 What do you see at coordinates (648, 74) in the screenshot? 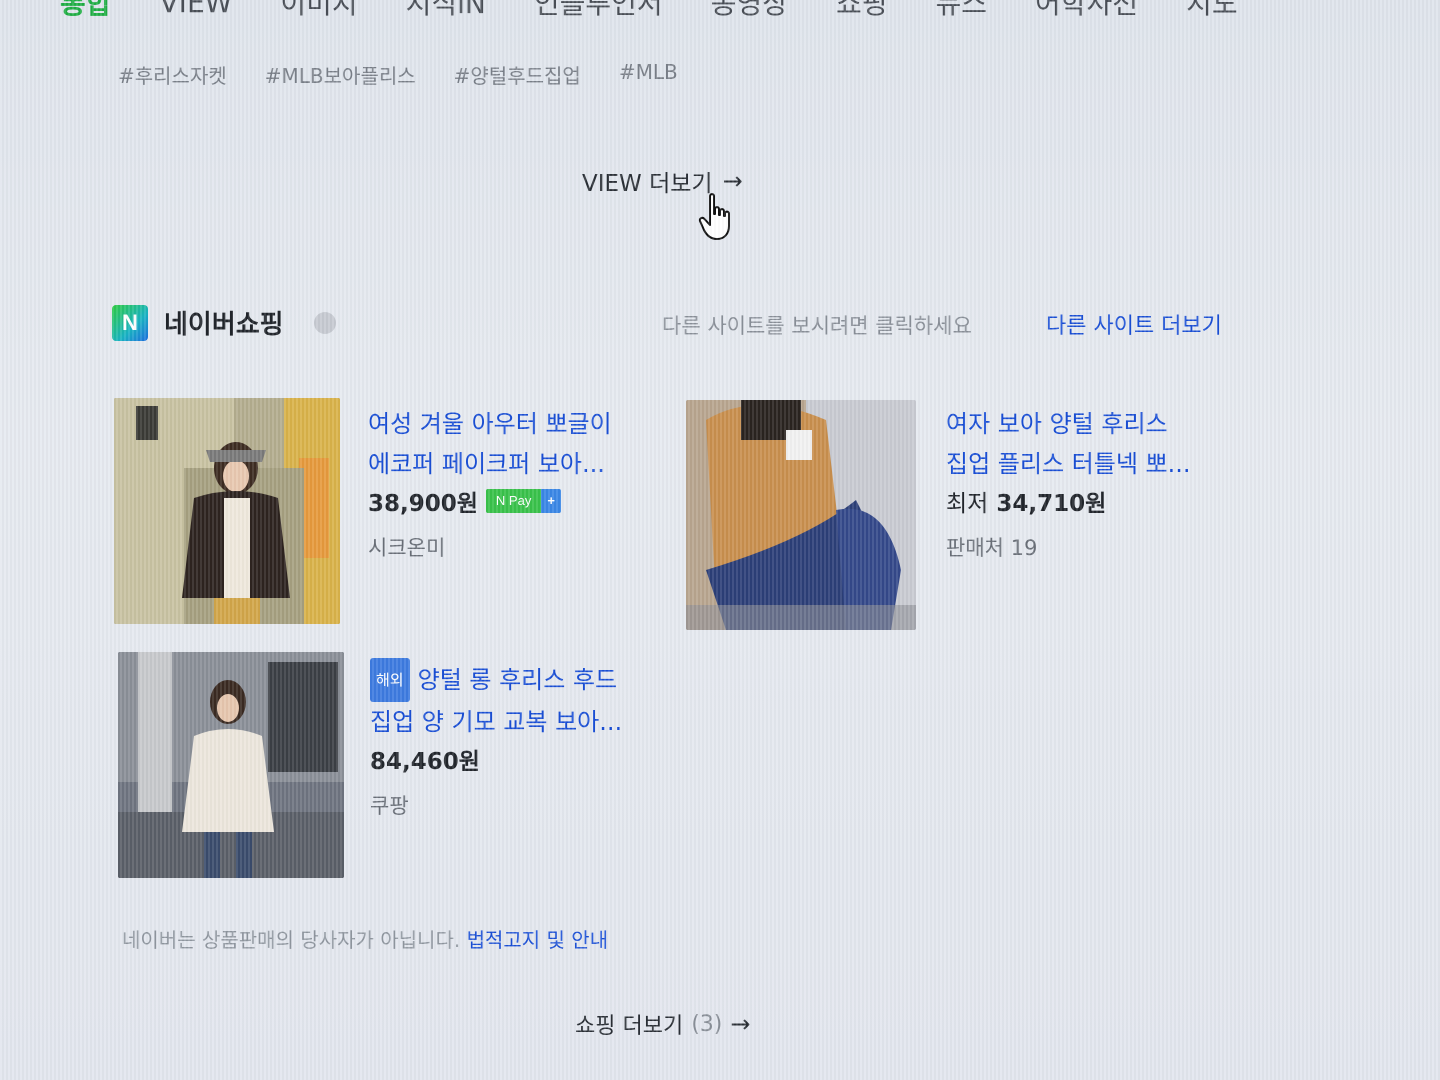
I see `tag-link: #MLB` at bounding box center [648, 74].